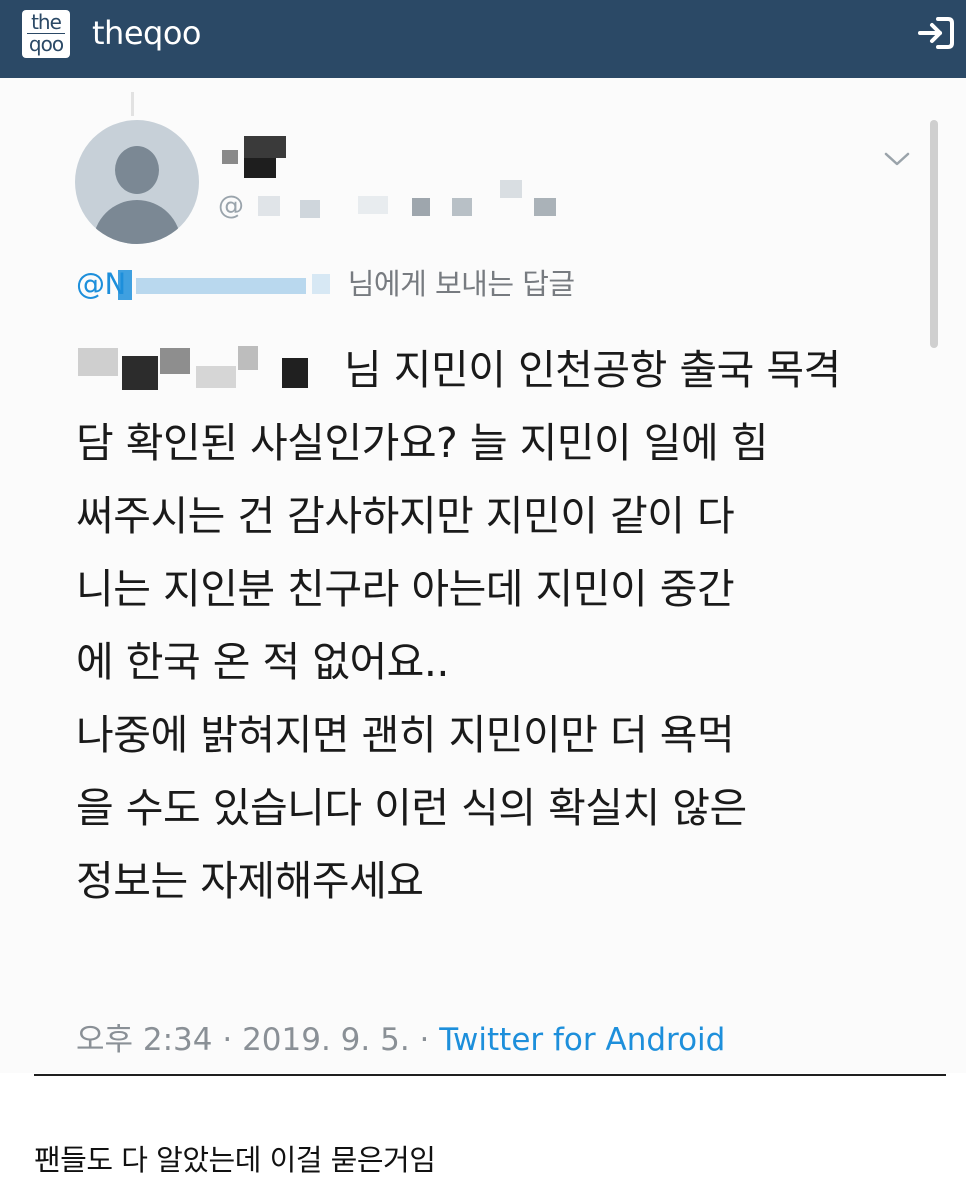 Image resolution: width=966 pixels, height=1200 pixels. Describe the element at coordinates (897, 159) in the screenshot. I see `chevron-down-icon` at that location.